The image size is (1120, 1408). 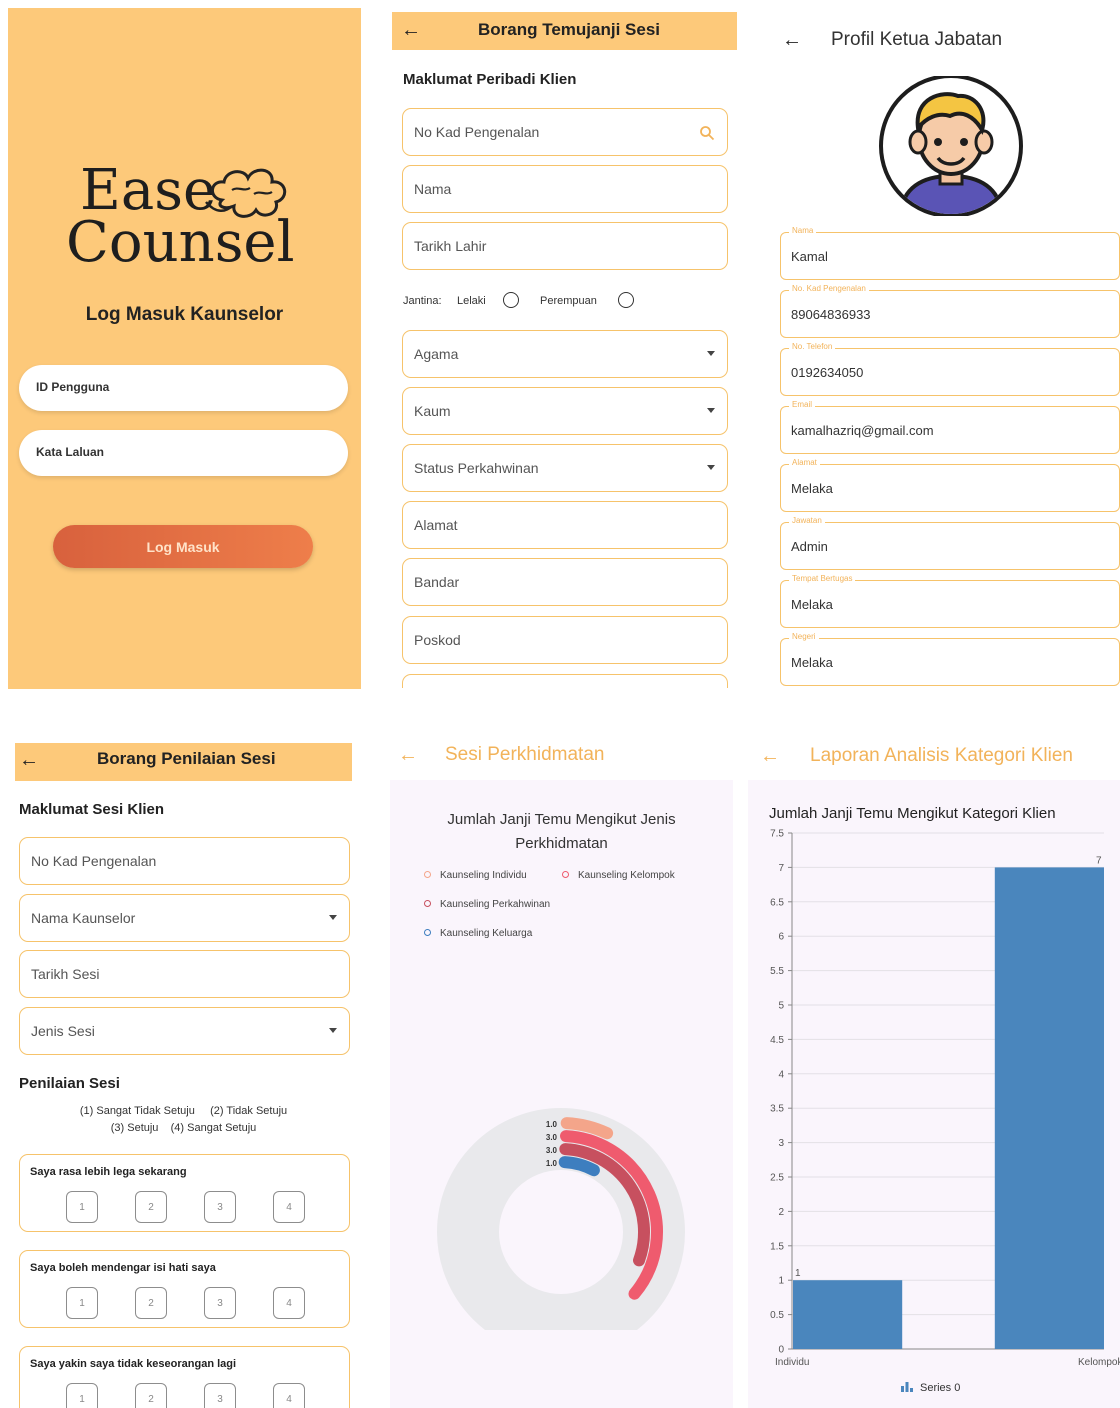 I want to click on evaluation-app-bar: ← Borang Penilaian Sesi, so click(x=183, y=762).